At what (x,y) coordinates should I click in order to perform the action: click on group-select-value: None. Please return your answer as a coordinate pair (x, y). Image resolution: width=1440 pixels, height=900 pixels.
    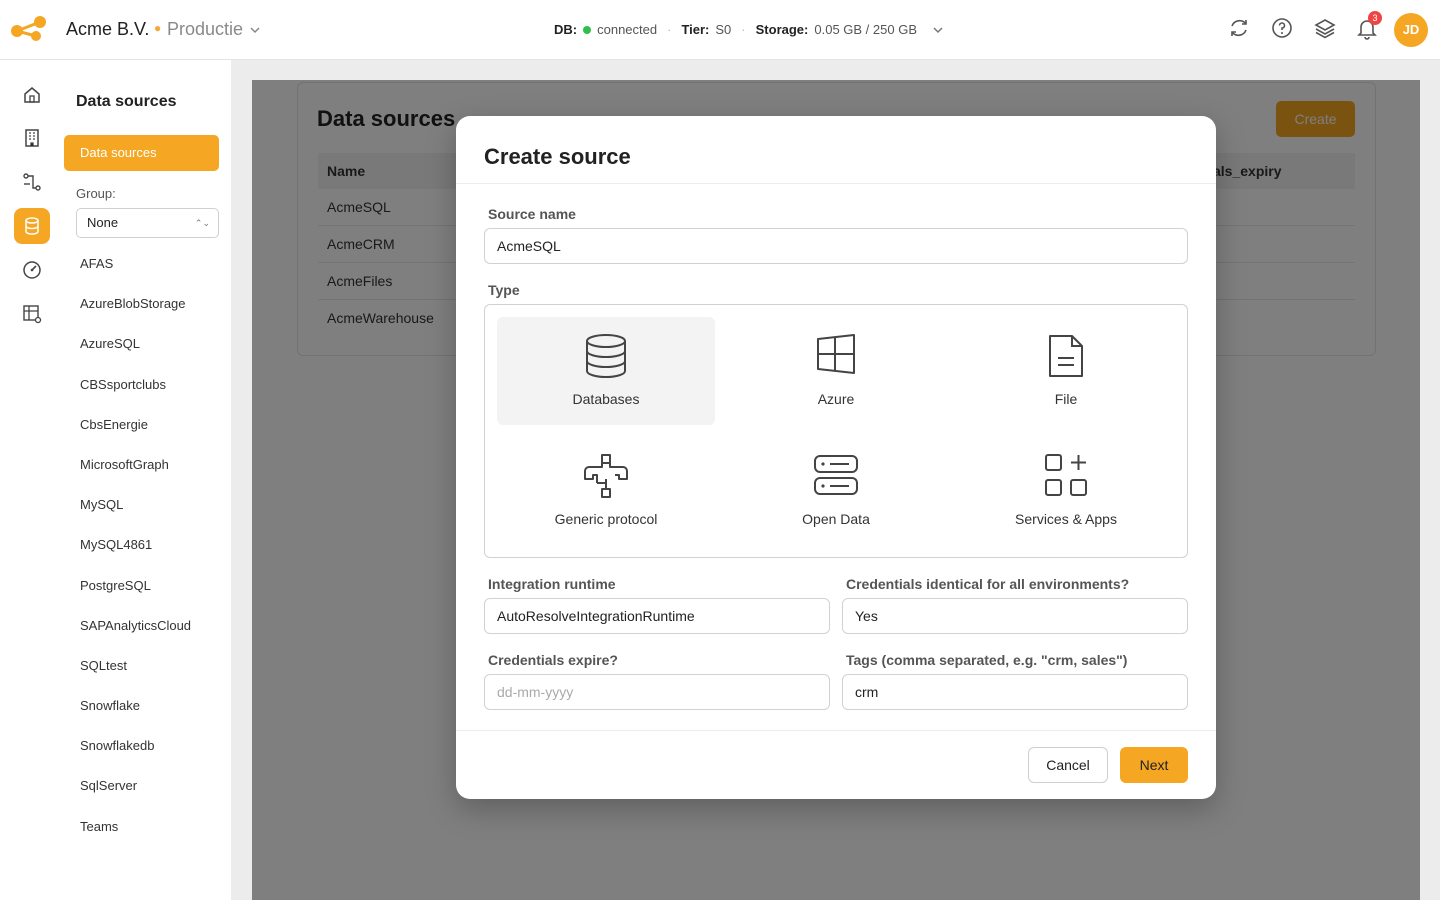
    Looking at the image, I should click on (103, 222).